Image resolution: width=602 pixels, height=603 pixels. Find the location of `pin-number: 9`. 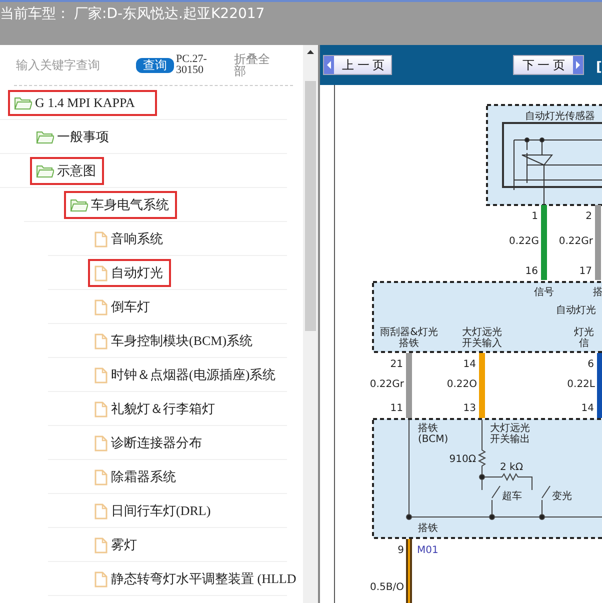

pin-number: 9 is located at coordinates (401, 550).